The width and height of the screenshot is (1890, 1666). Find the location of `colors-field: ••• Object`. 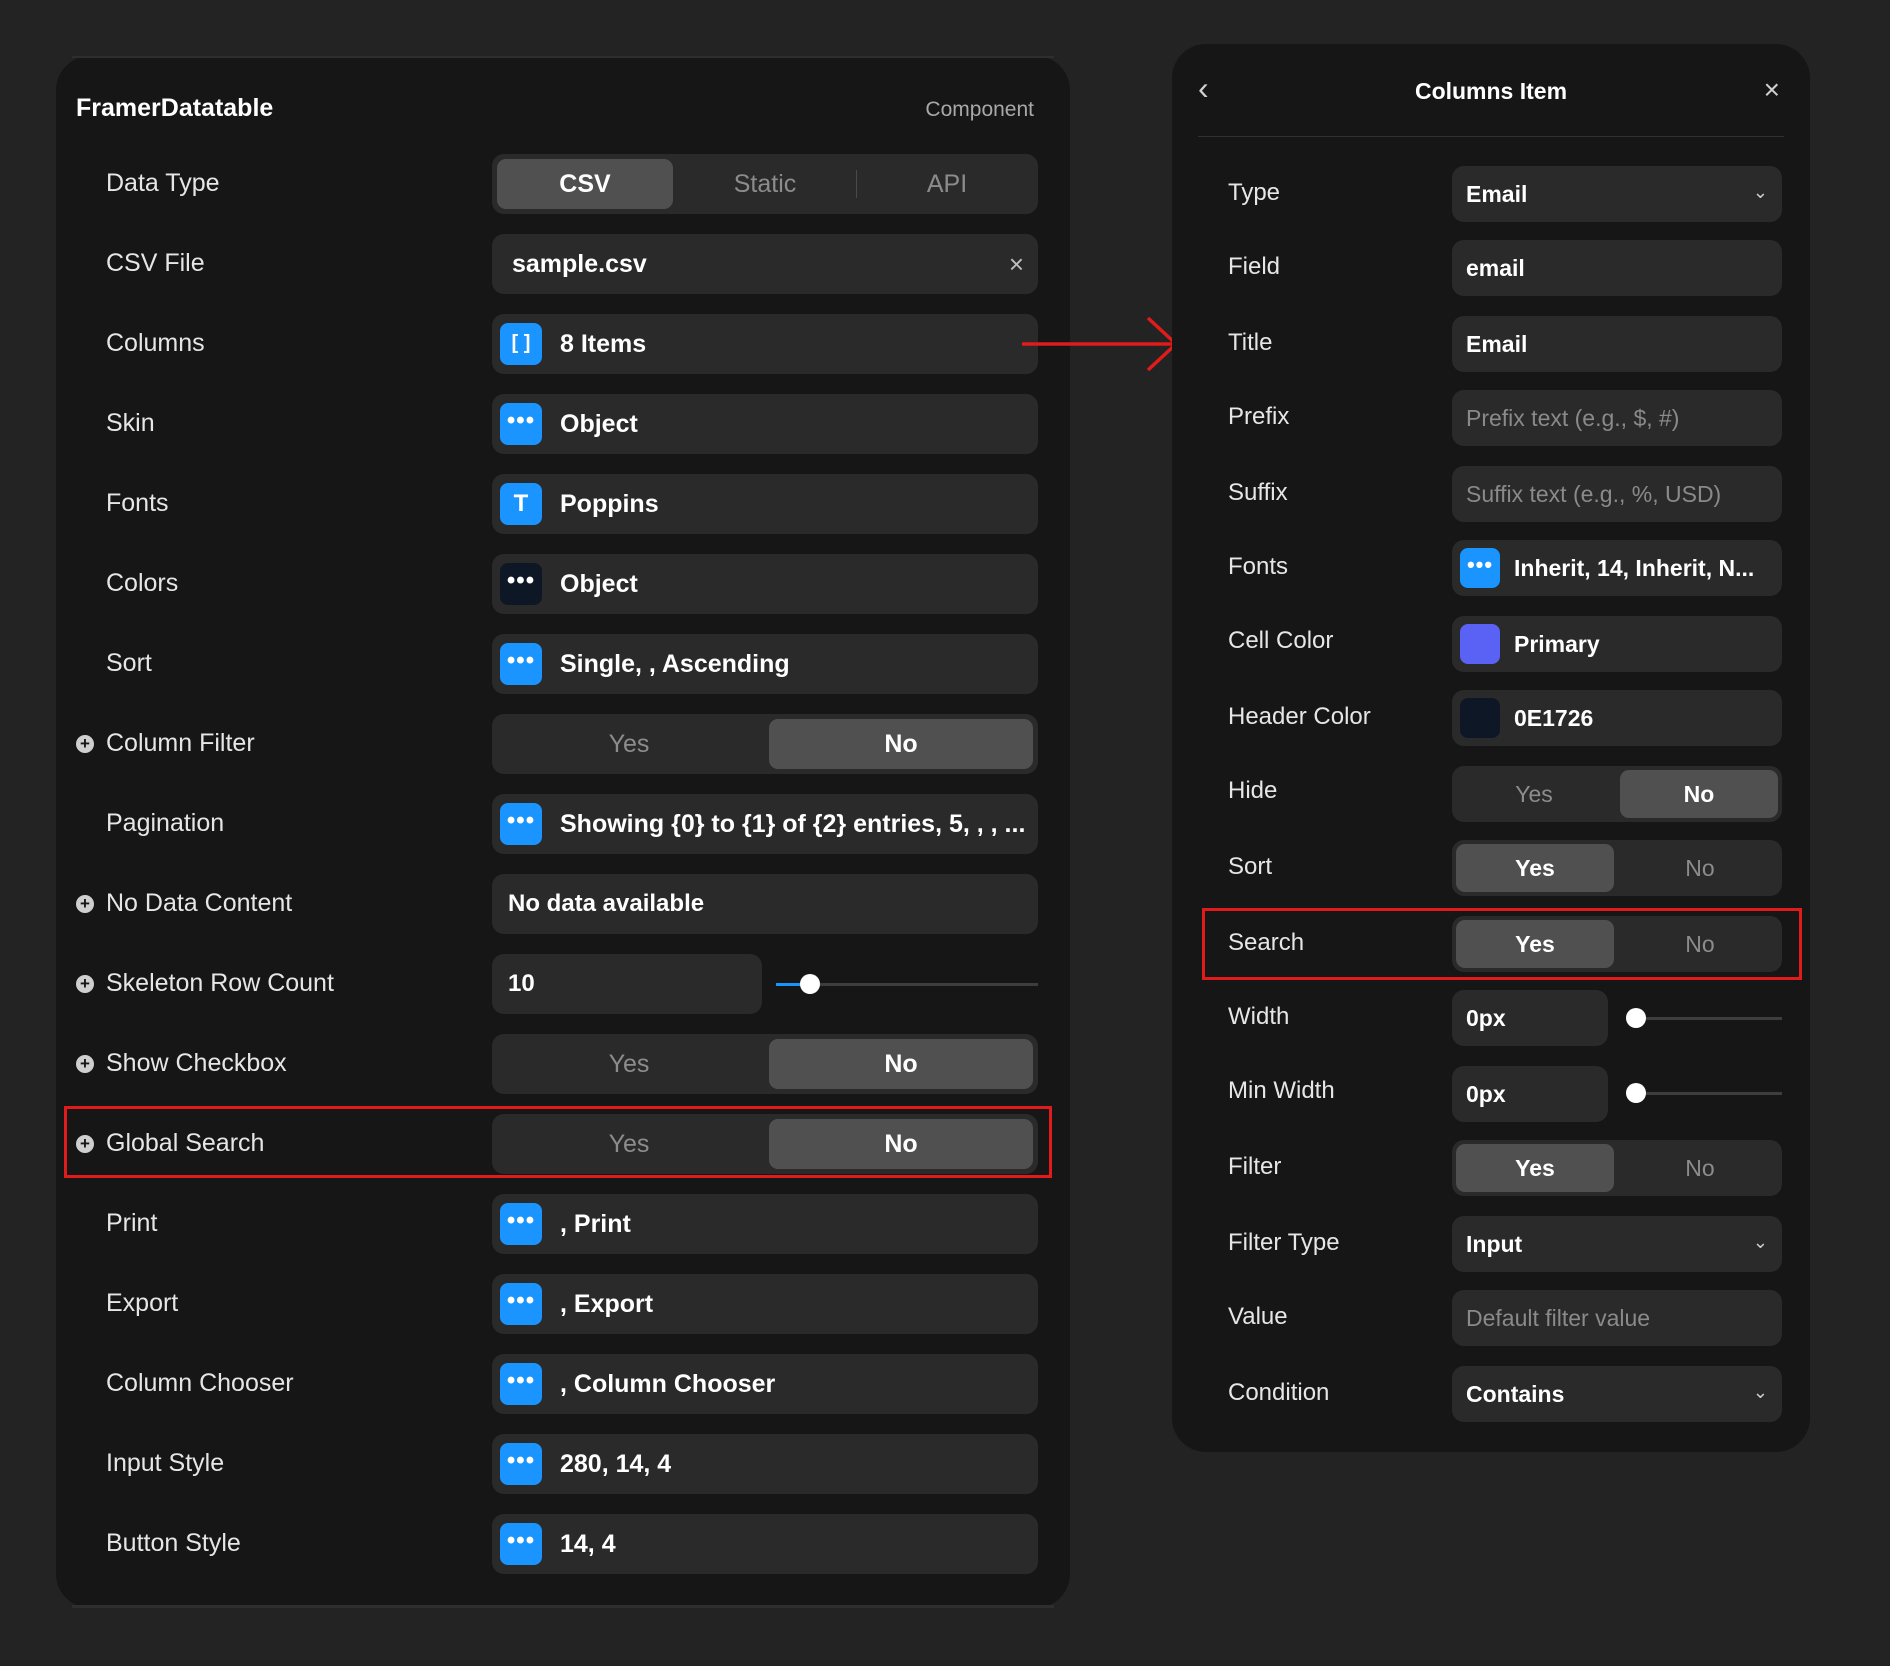

colors-field: ••• Object is located at coordinates (765, 584).